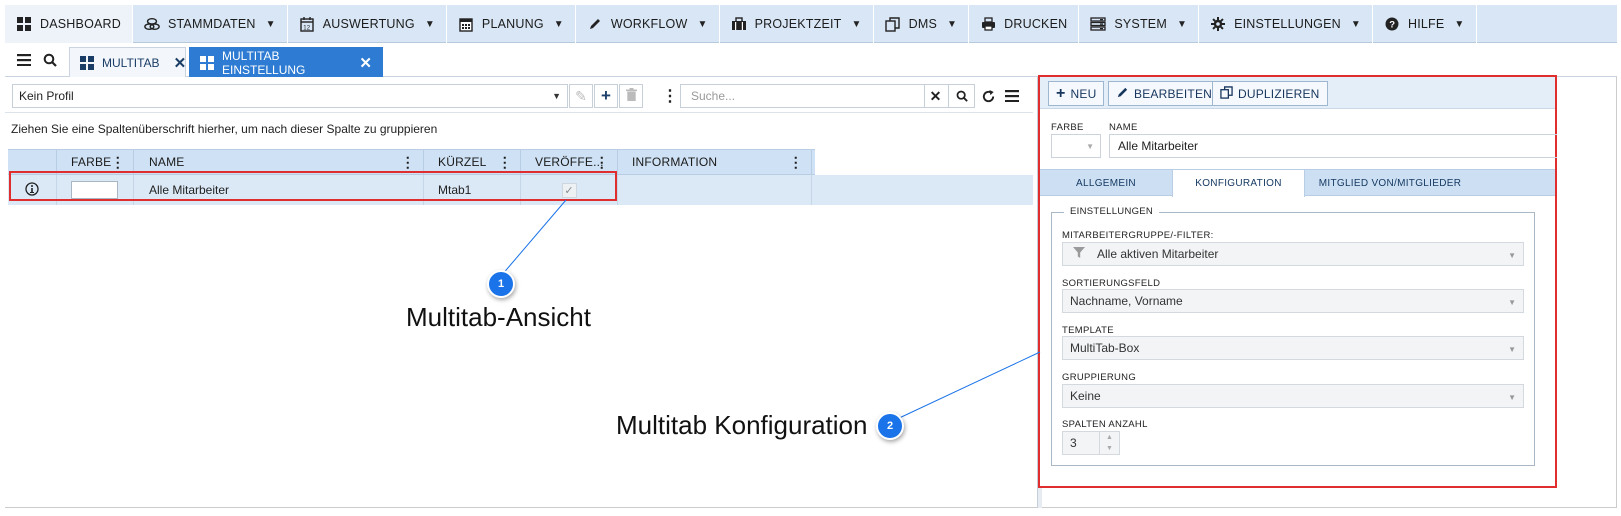 This screenshot has height=516, width=1621. I want to click on callout-label-2: Multitab Konfiguration, so click(742, 425).